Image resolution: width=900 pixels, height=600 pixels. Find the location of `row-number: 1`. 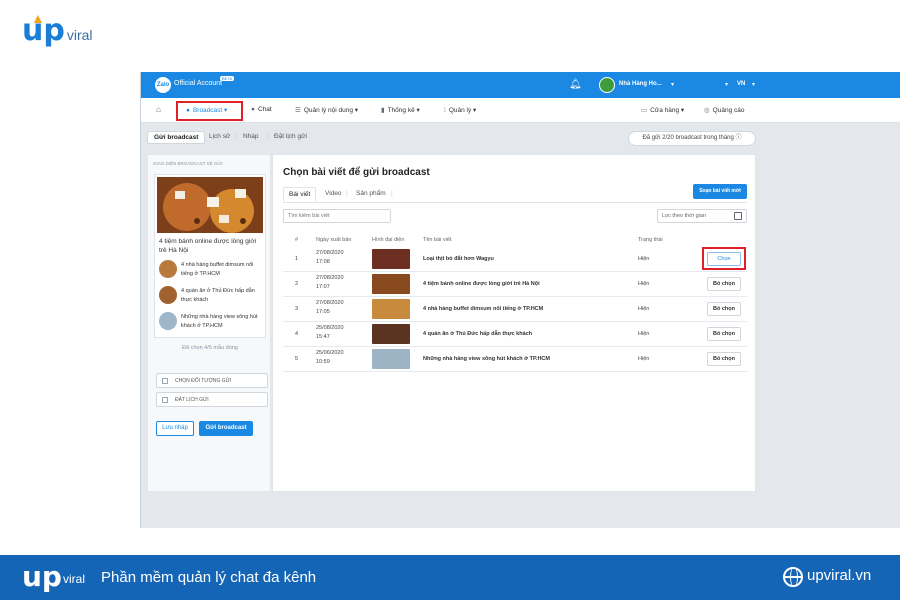

row-number: 1 is located at coordinates (297, 259).